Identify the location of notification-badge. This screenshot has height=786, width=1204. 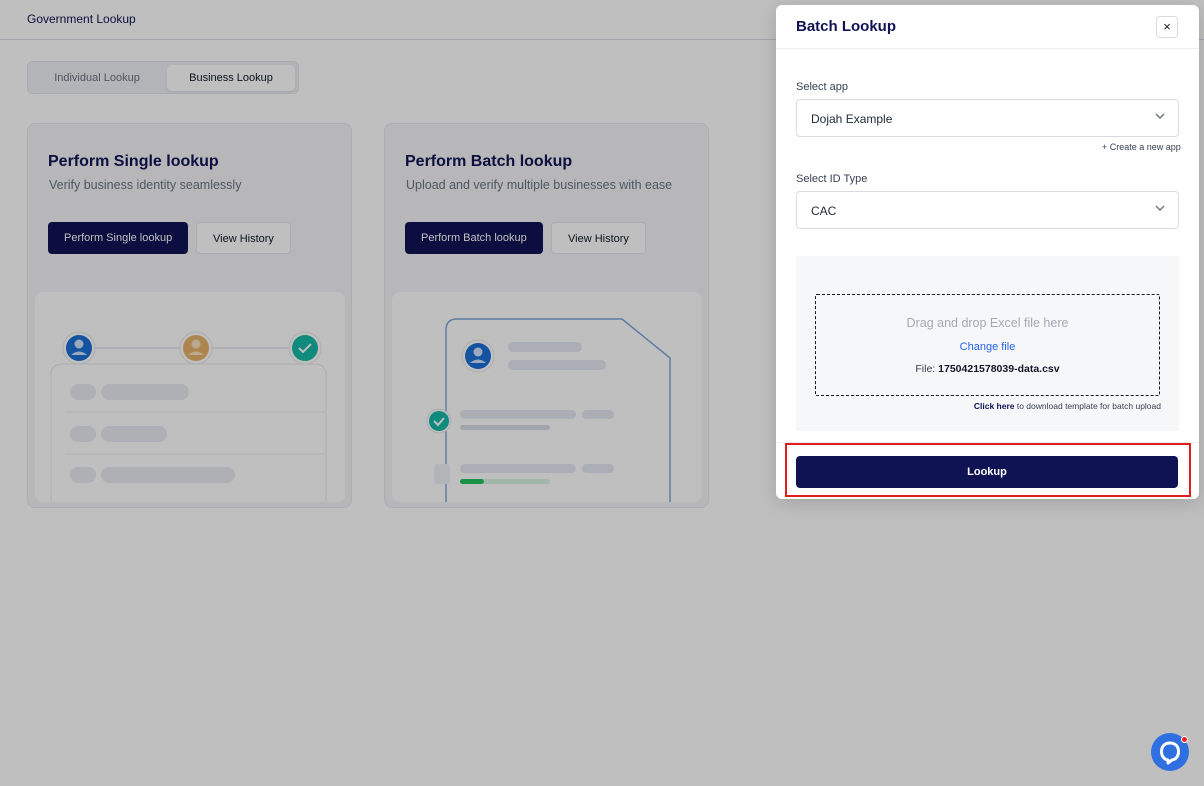
(1184, 739).